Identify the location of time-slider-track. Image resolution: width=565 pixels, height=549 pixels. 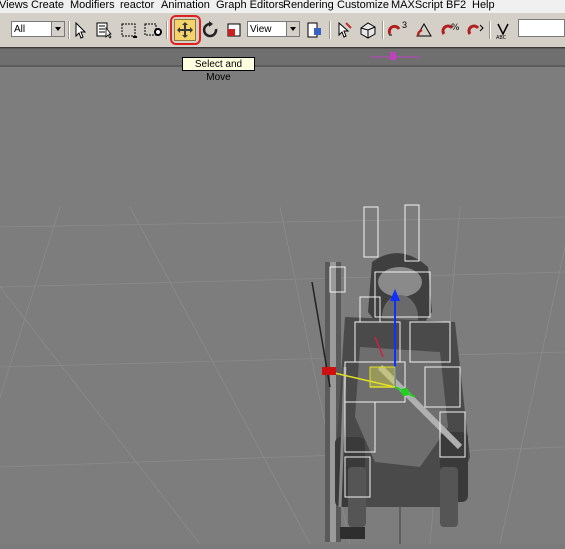
(282, 57).